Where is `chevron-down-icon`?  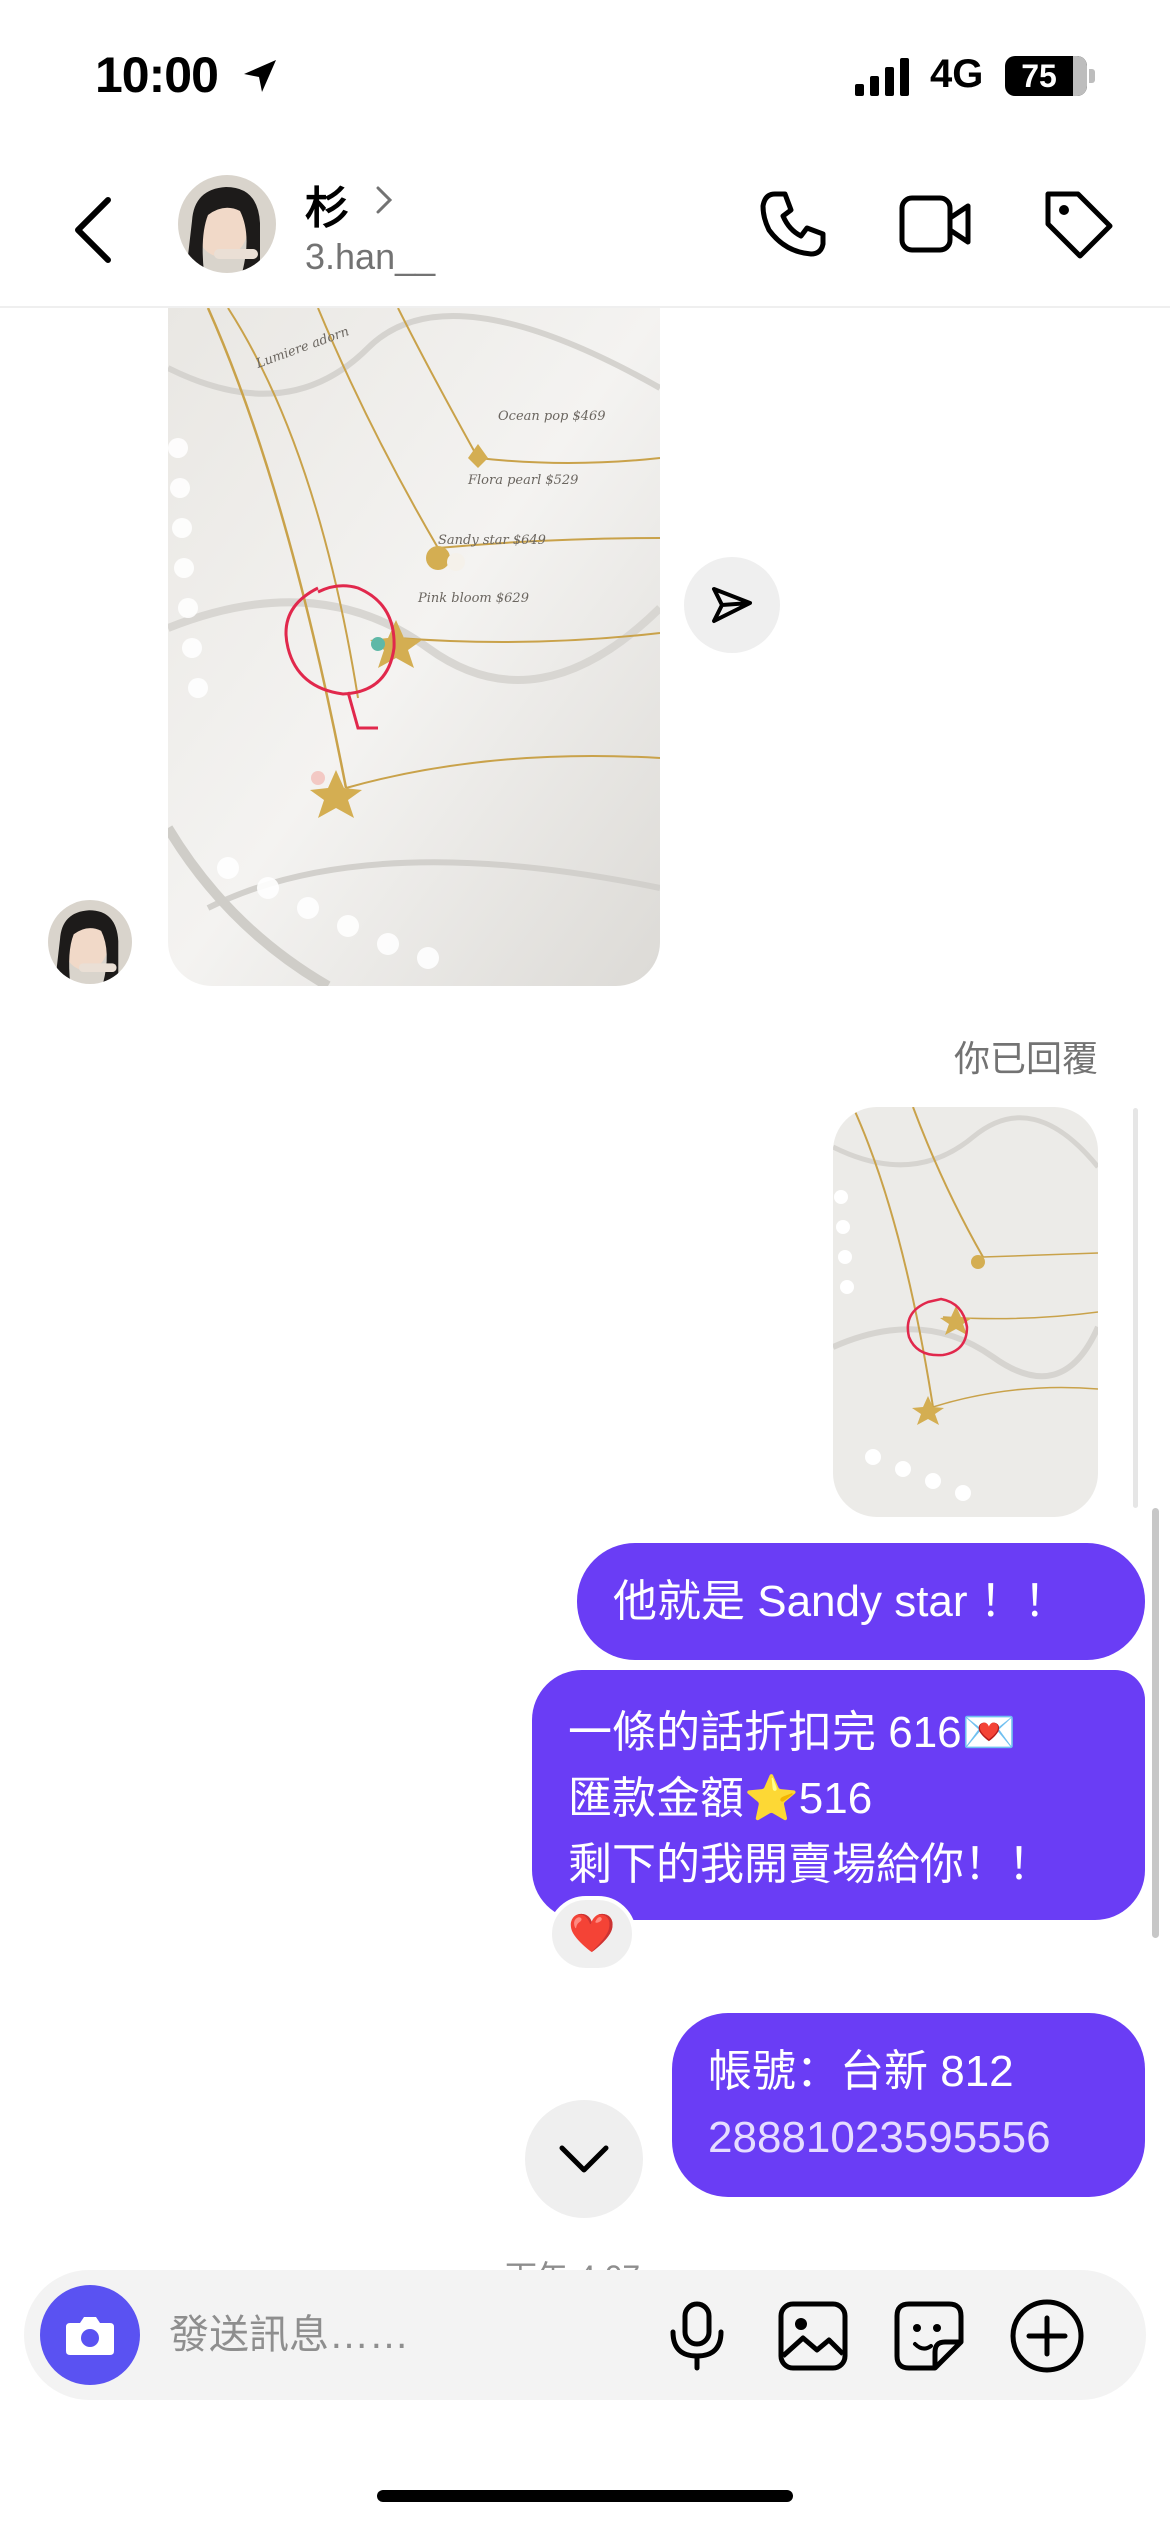 chevron-down-icon is located at coordinates (584, 2159).